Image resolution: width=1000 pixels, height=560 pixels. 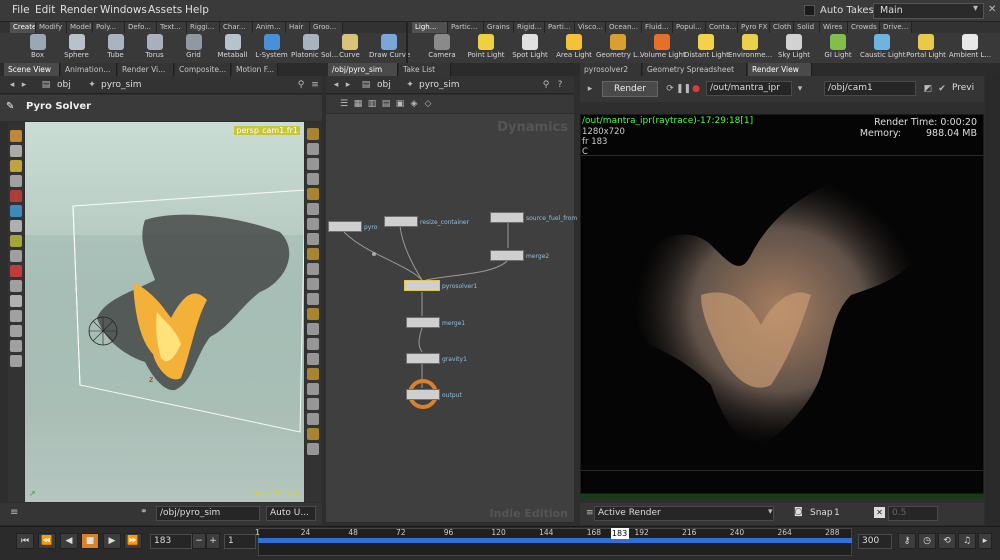 What do you see at coordinates (967, 541) in the screenshot?
I see `audio-icon: ♫` at bounding box center [967, 541].